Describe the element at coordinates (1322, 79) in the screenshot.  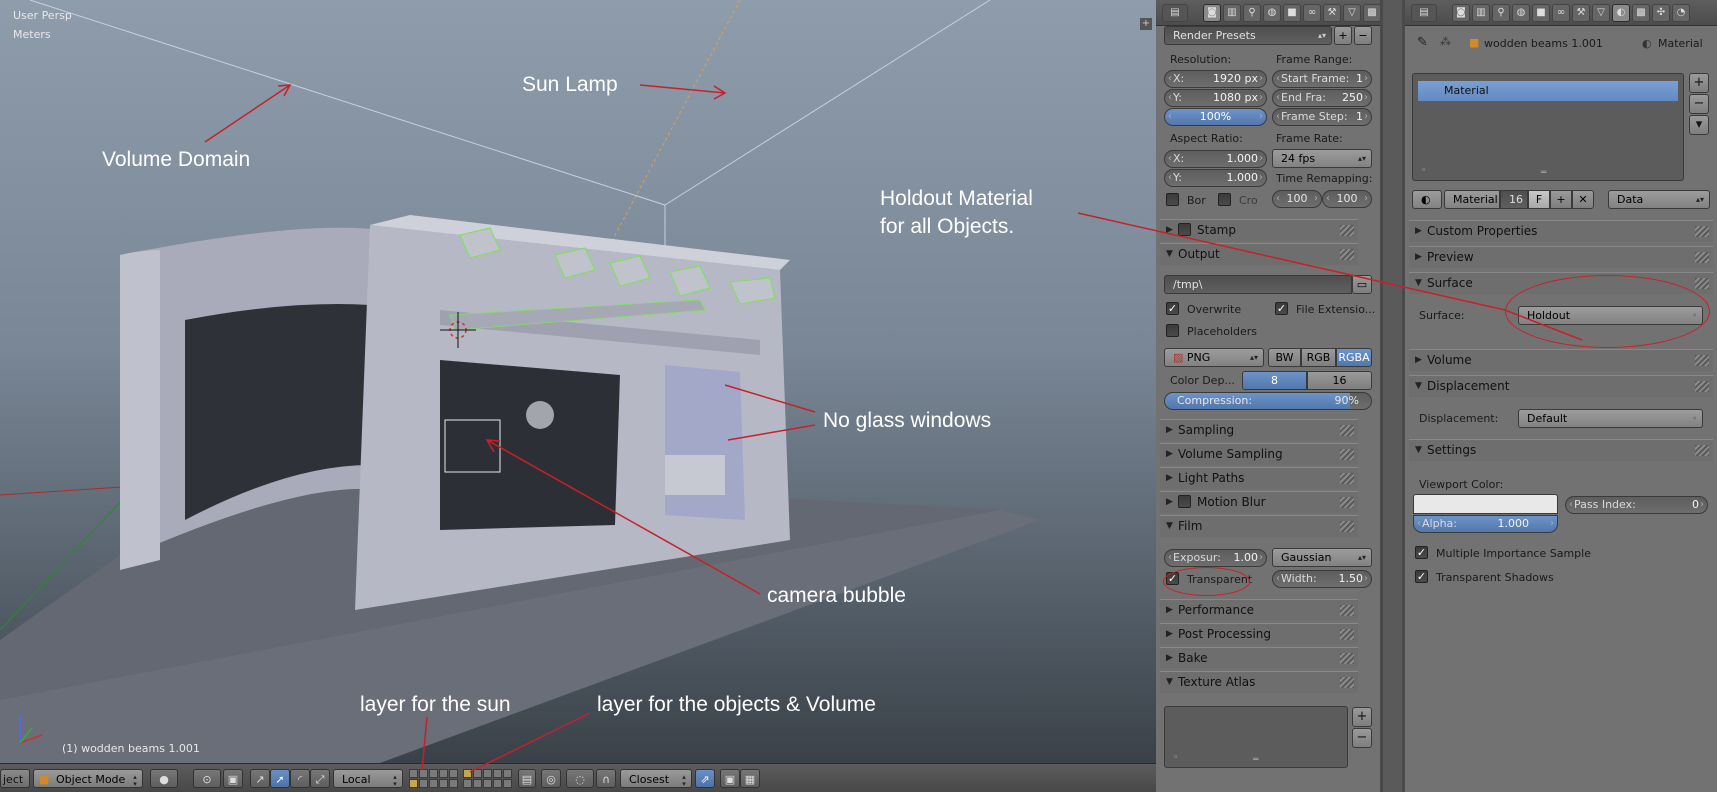
I see `start-frame-field: Start Frame: 1` at that location.